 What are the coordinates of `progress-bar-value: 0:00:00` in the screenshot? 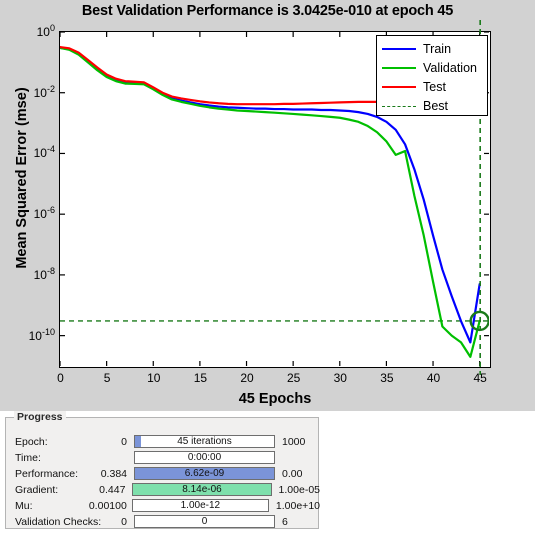 It's located at (204, 457).